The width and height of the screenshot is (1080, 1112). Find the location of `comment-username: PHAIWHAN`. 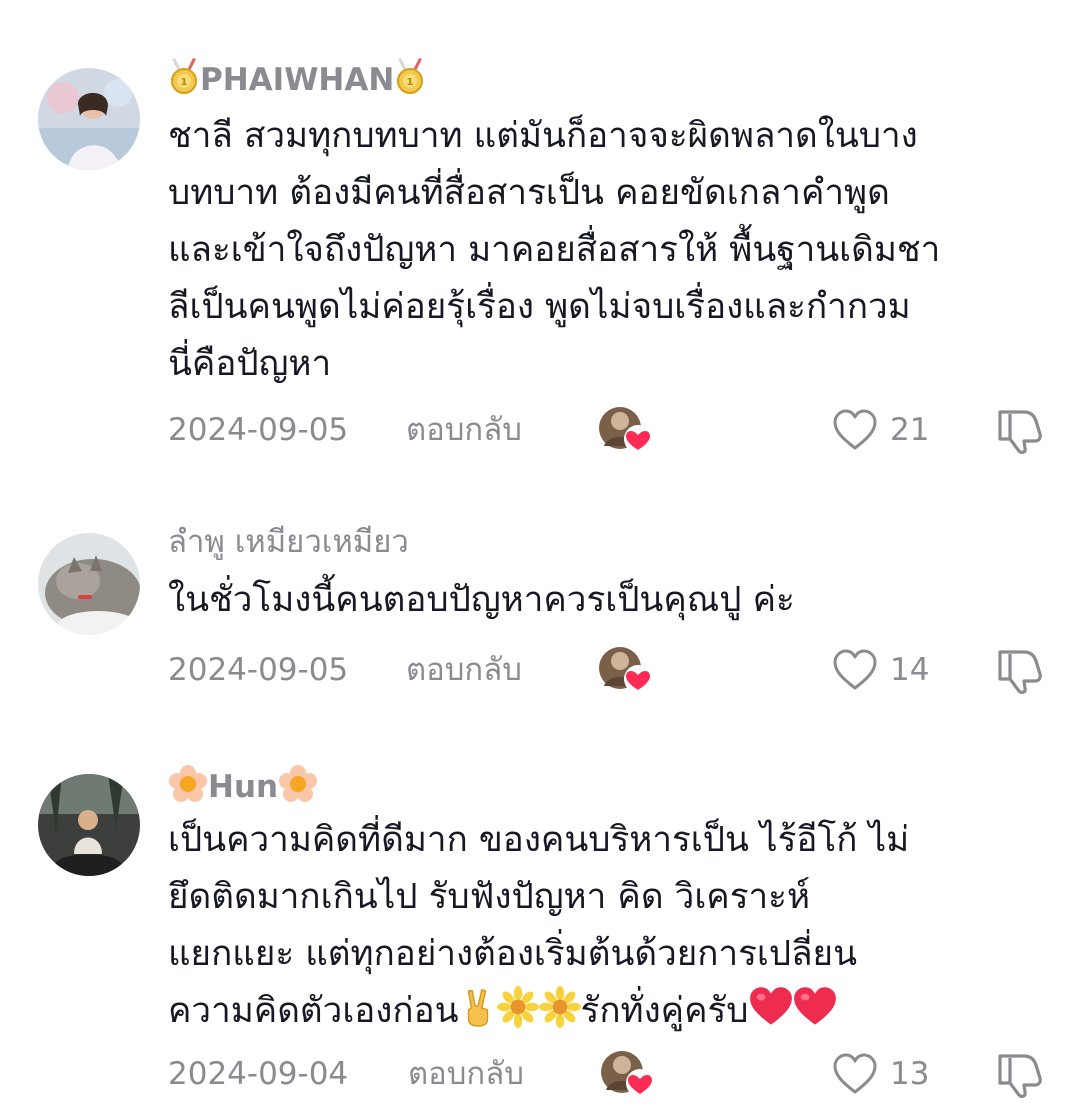

comment-username: PHAIWHAN is located at coordinates (297, 78).